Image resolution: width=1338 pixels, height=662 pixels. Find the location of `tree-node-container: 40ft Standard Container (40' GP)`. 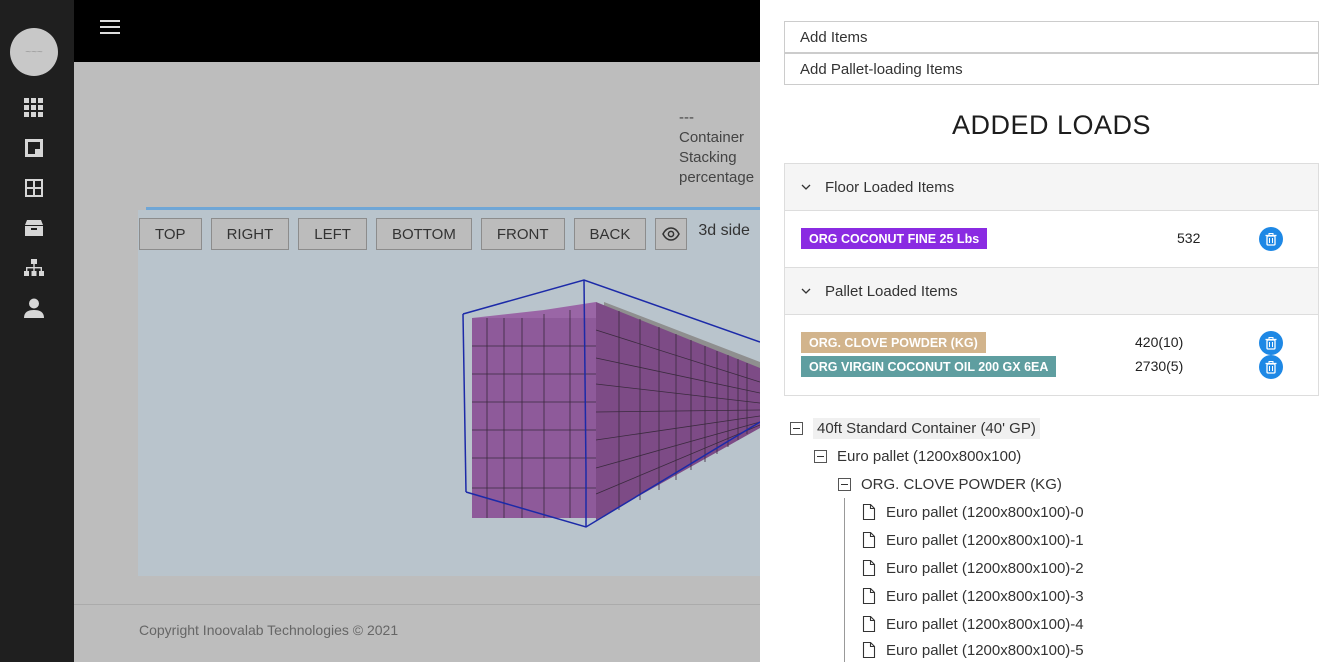

tree-node-container: 40ft Standard Container (40' GP) is located at coordinates (915, 428).